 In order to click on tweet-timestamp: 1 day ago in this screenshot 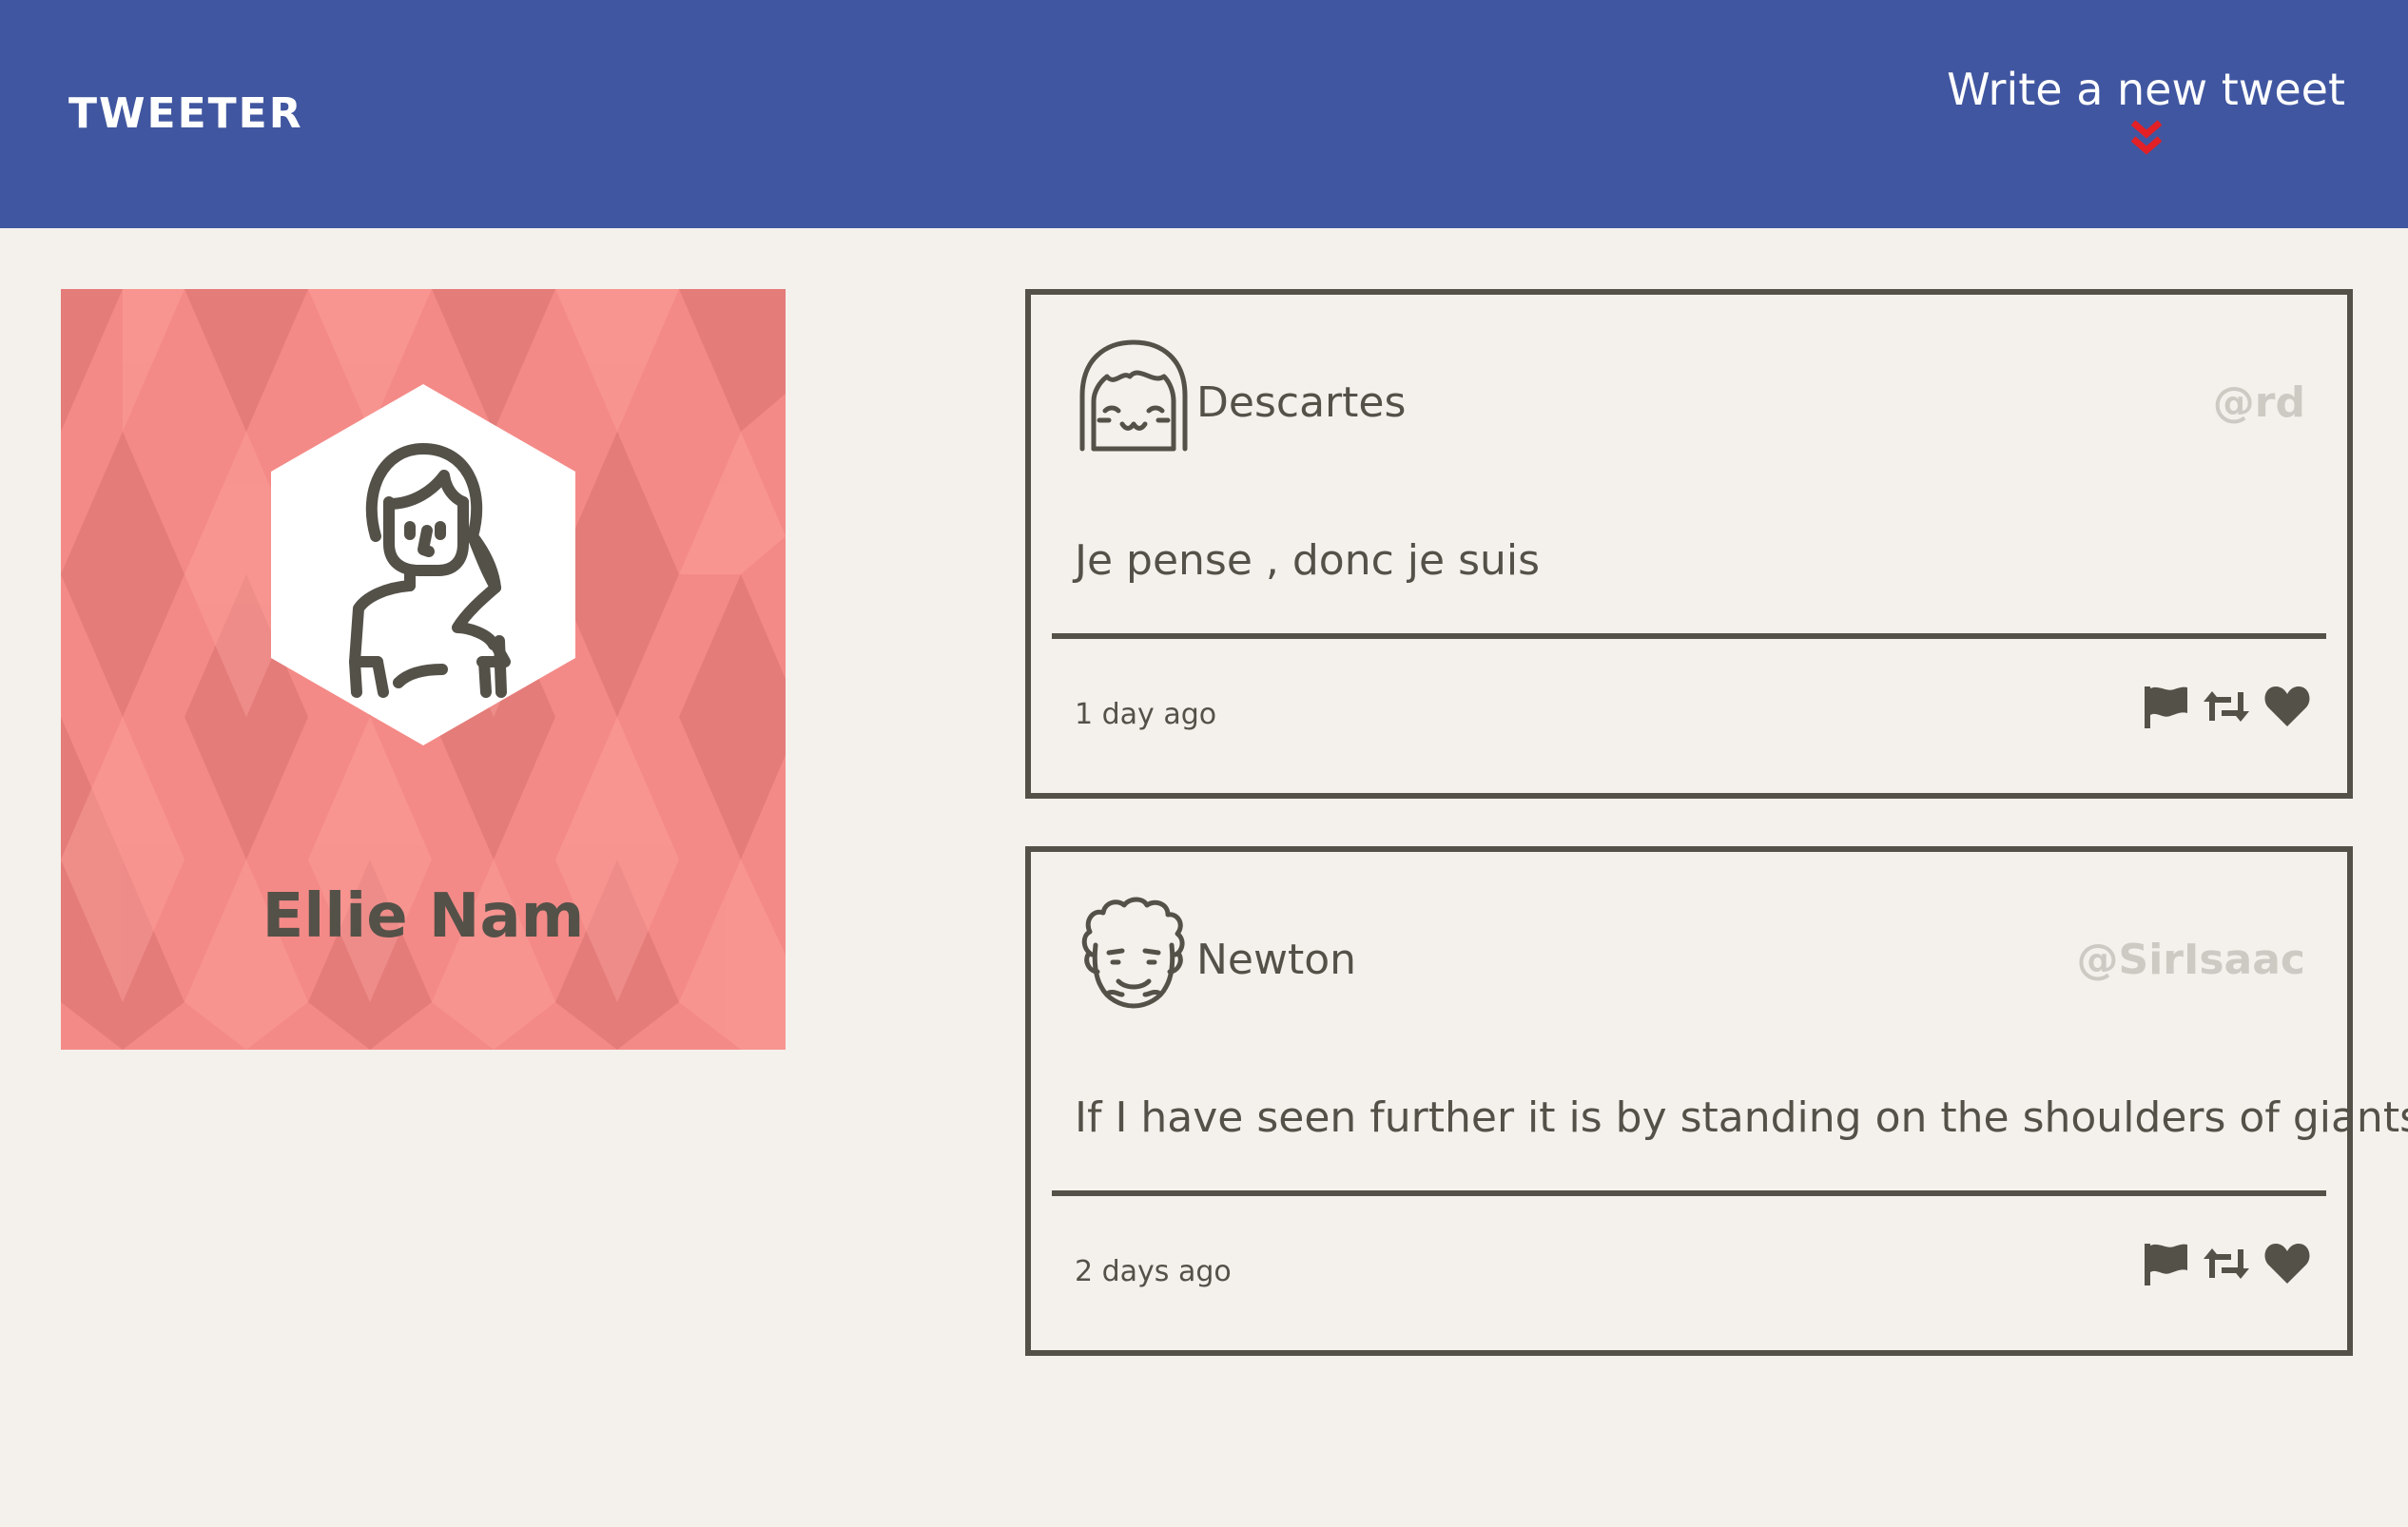, I will do `click(1146, 715)`.